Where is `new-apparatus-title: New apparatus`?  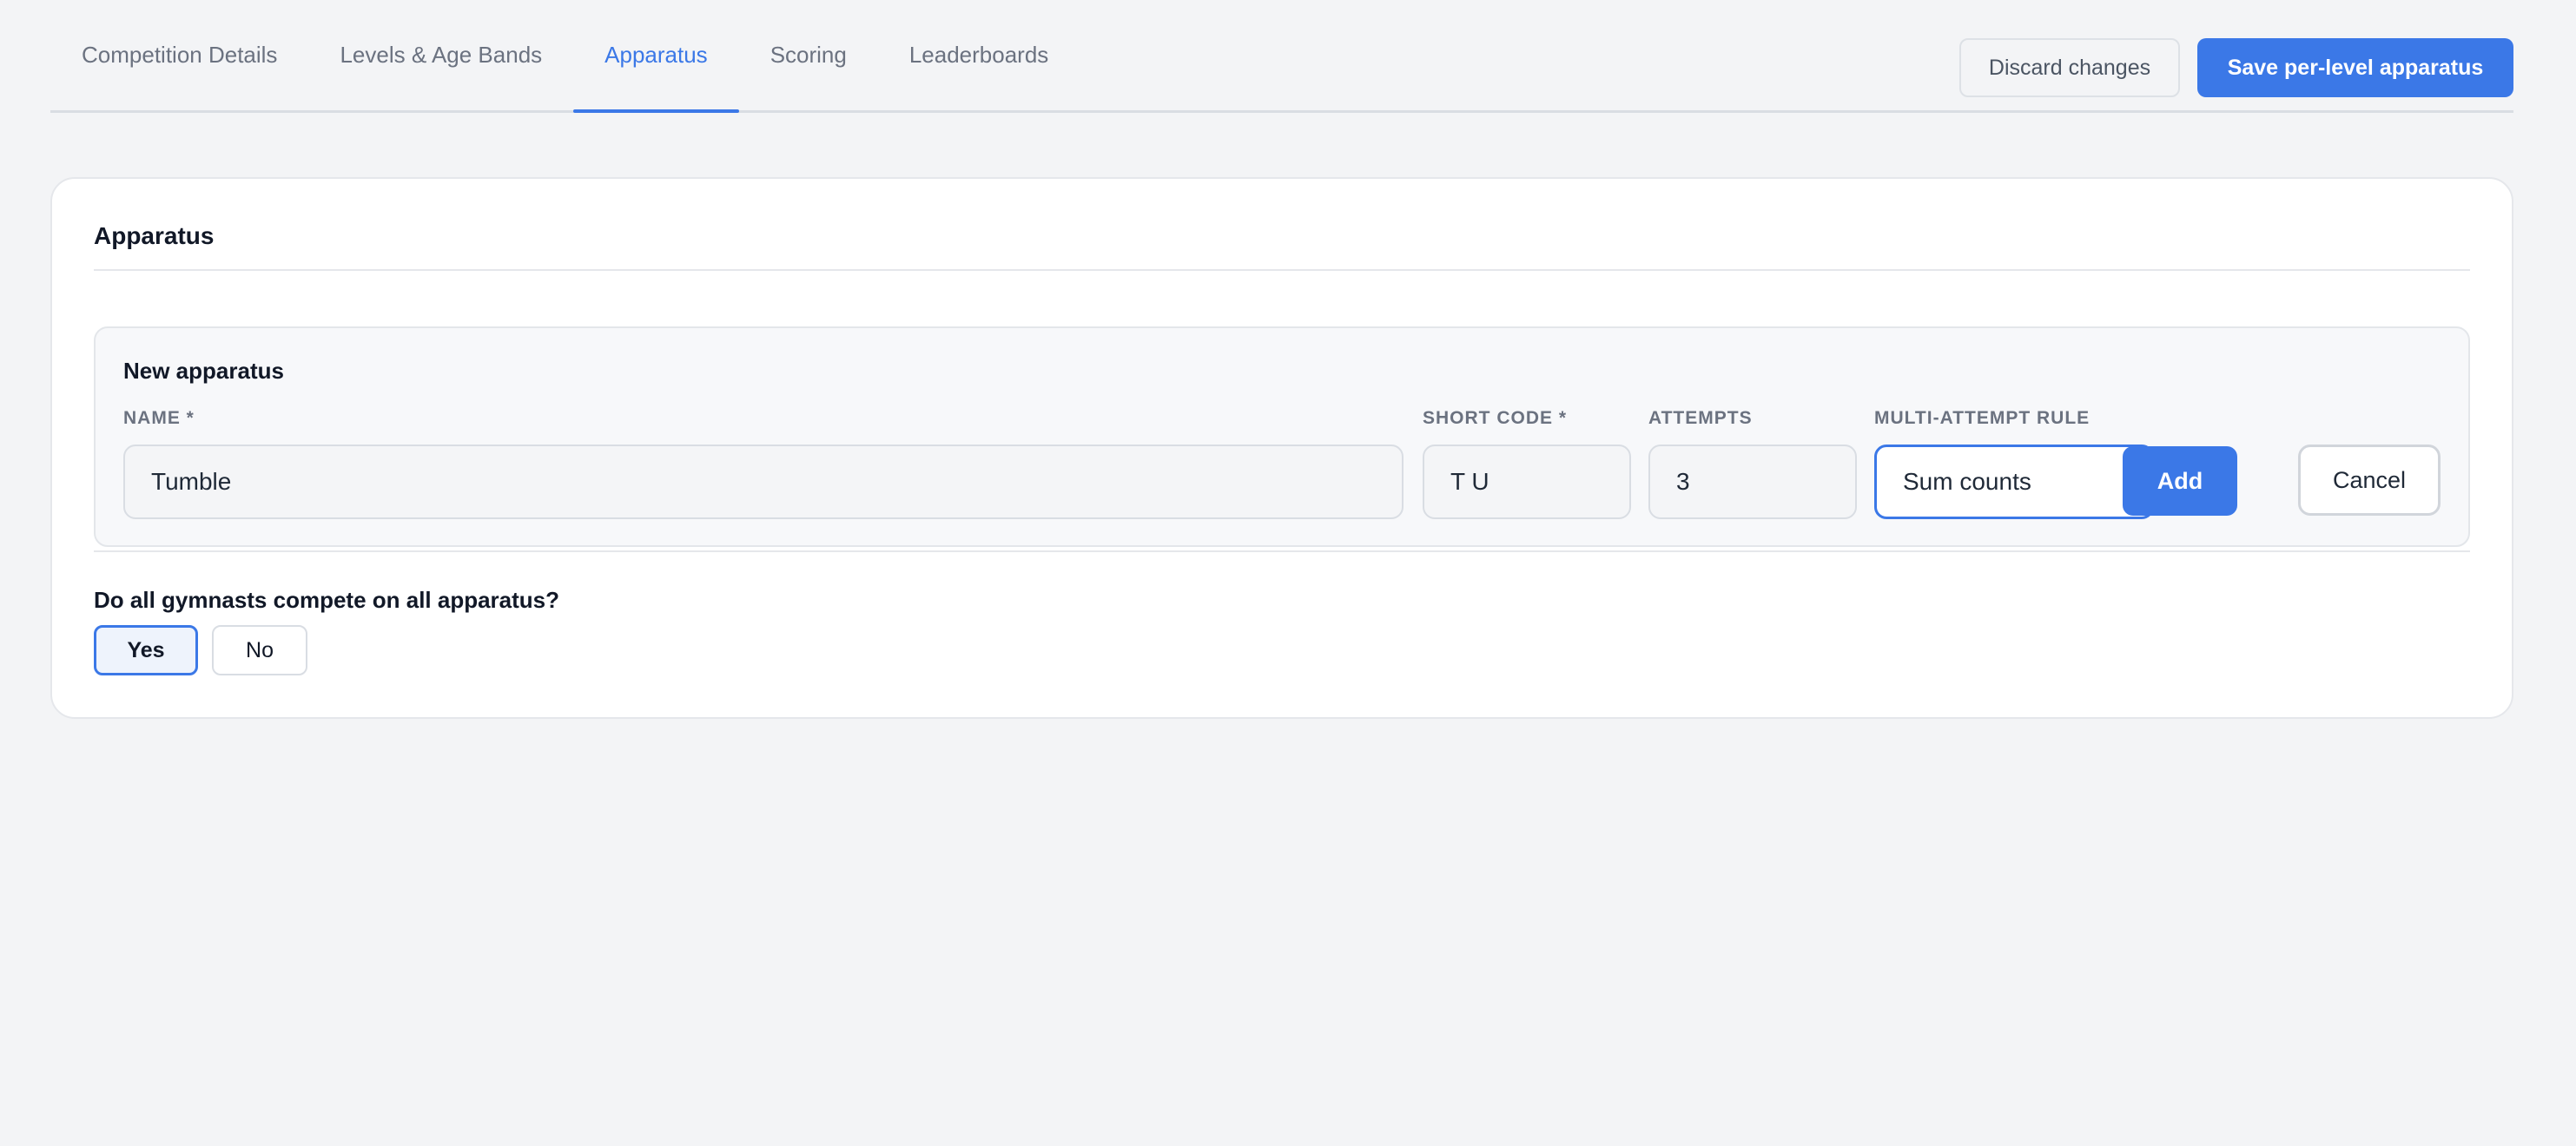 new-apparatus-title: New apparatus is located at coordinates (203, 371).